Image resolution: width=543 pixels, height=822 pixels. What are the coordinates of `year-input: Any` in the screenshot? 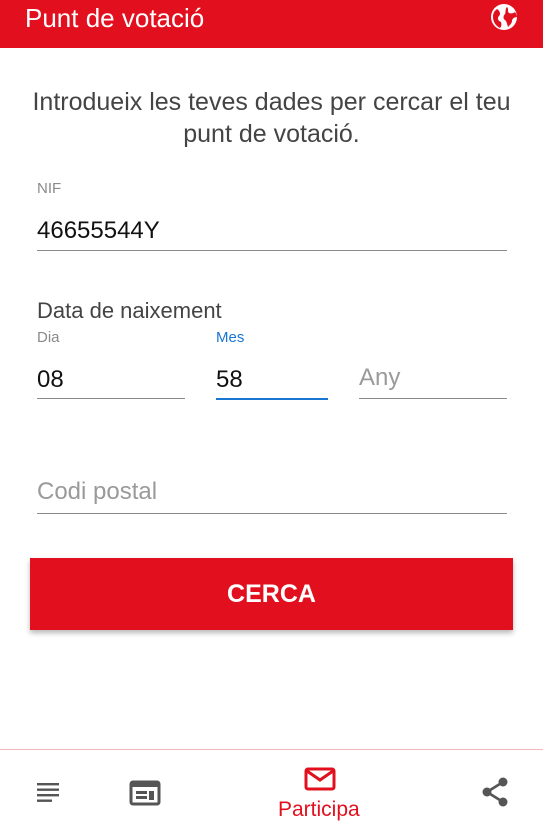 It's located at (379, 378).